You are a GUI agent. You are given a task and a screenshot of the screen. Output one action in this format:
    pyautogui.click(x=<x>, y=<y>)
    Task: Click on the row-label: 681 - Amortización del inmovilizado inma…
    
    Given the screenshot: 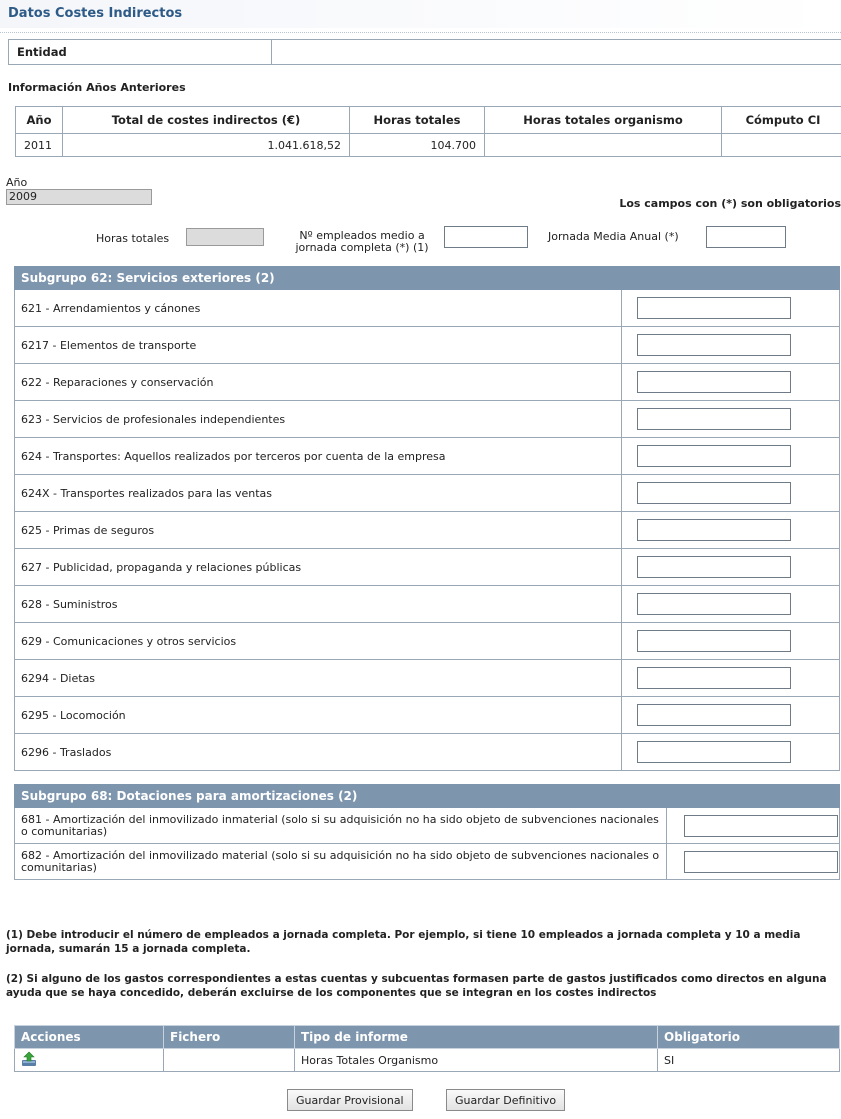 What is the action you would take?
    pyautogui.click(x=340, y=825)
    